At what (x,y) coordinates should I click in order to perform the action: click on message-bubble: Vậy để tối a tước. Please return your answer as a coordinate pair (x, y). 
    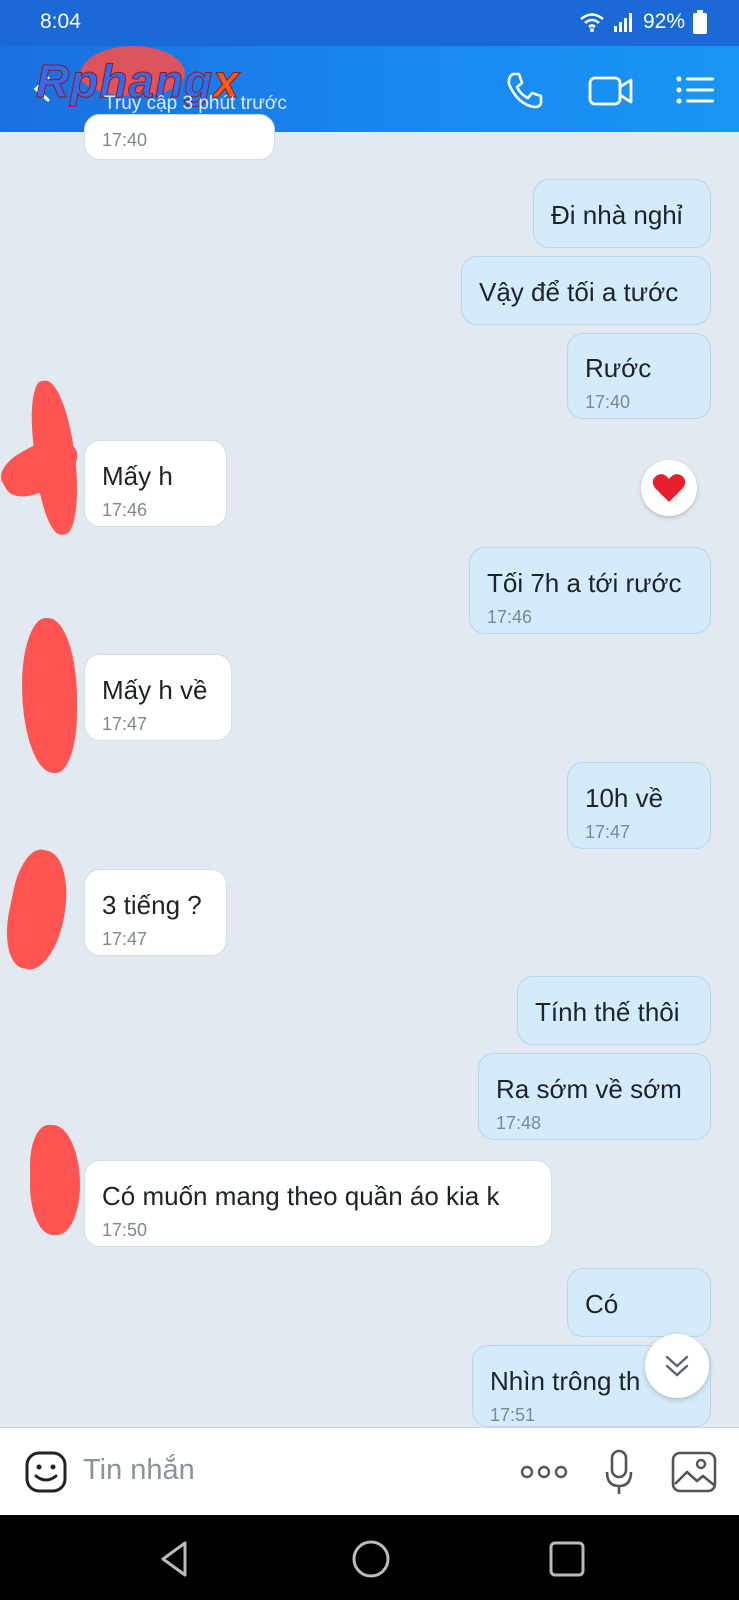
    Looking at the image, I should click on (586, 290).